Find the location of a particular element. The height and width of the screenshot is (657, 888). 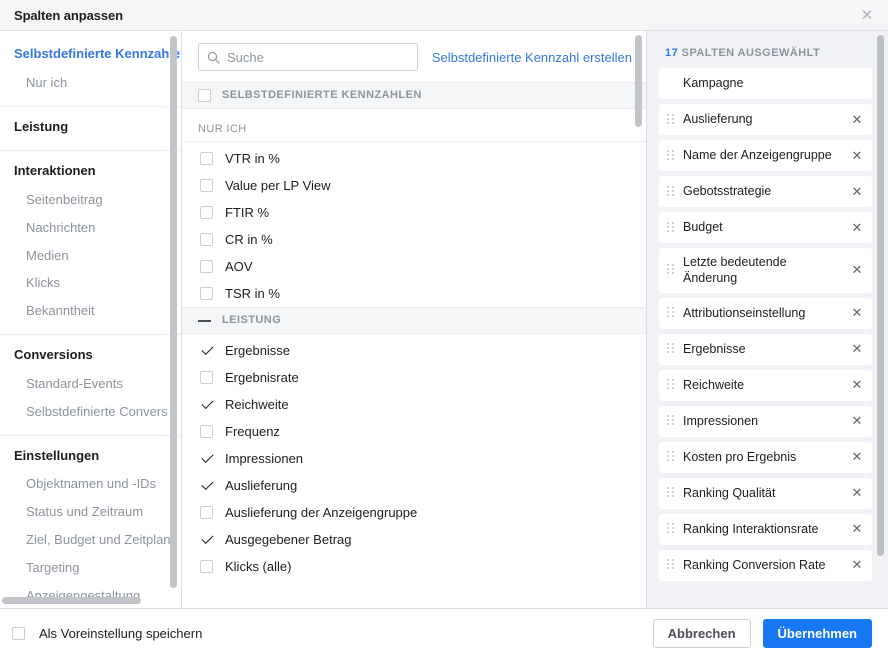

metrics-vertical-scrollbar is located at coordinates (638, 81).